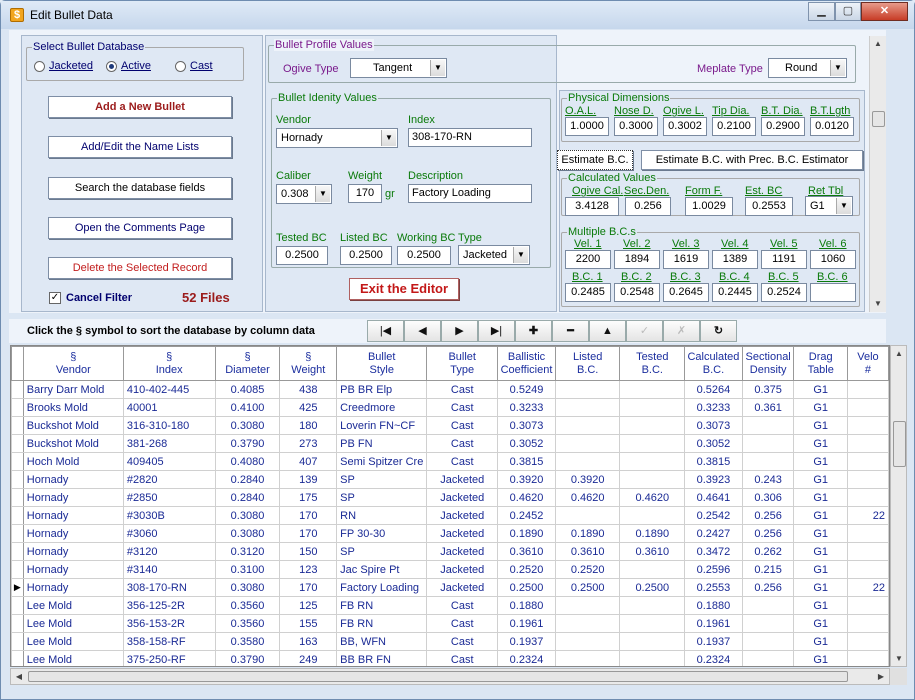  What do you see at coordinates (169, 515) in the screenshot?
I see `table-cell: #3030B` at bounding box center [169, 515].